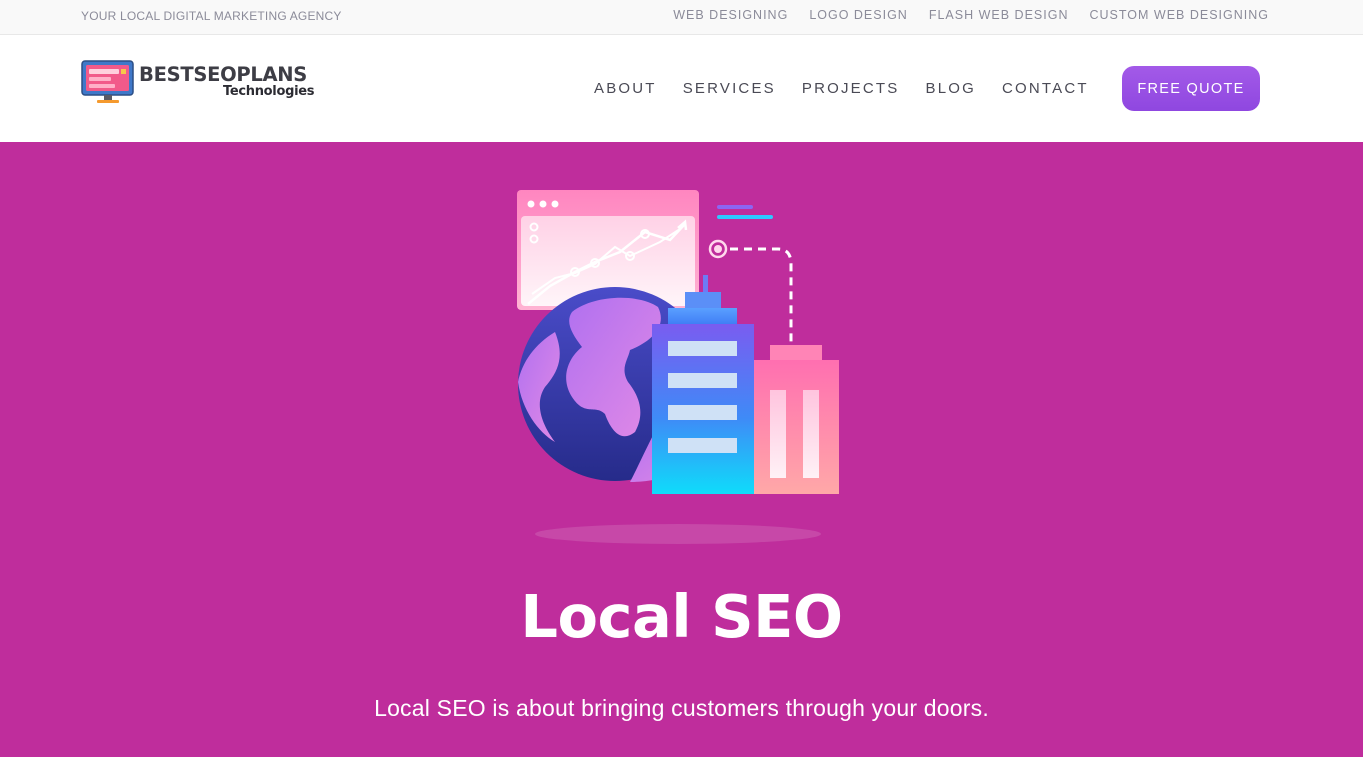 This screenshot has width=1363, height=757. Describe the element at coordinates (223, 74) in the screenshot. I see `logo-wordmark: BESTSEOPLANS` at that location.